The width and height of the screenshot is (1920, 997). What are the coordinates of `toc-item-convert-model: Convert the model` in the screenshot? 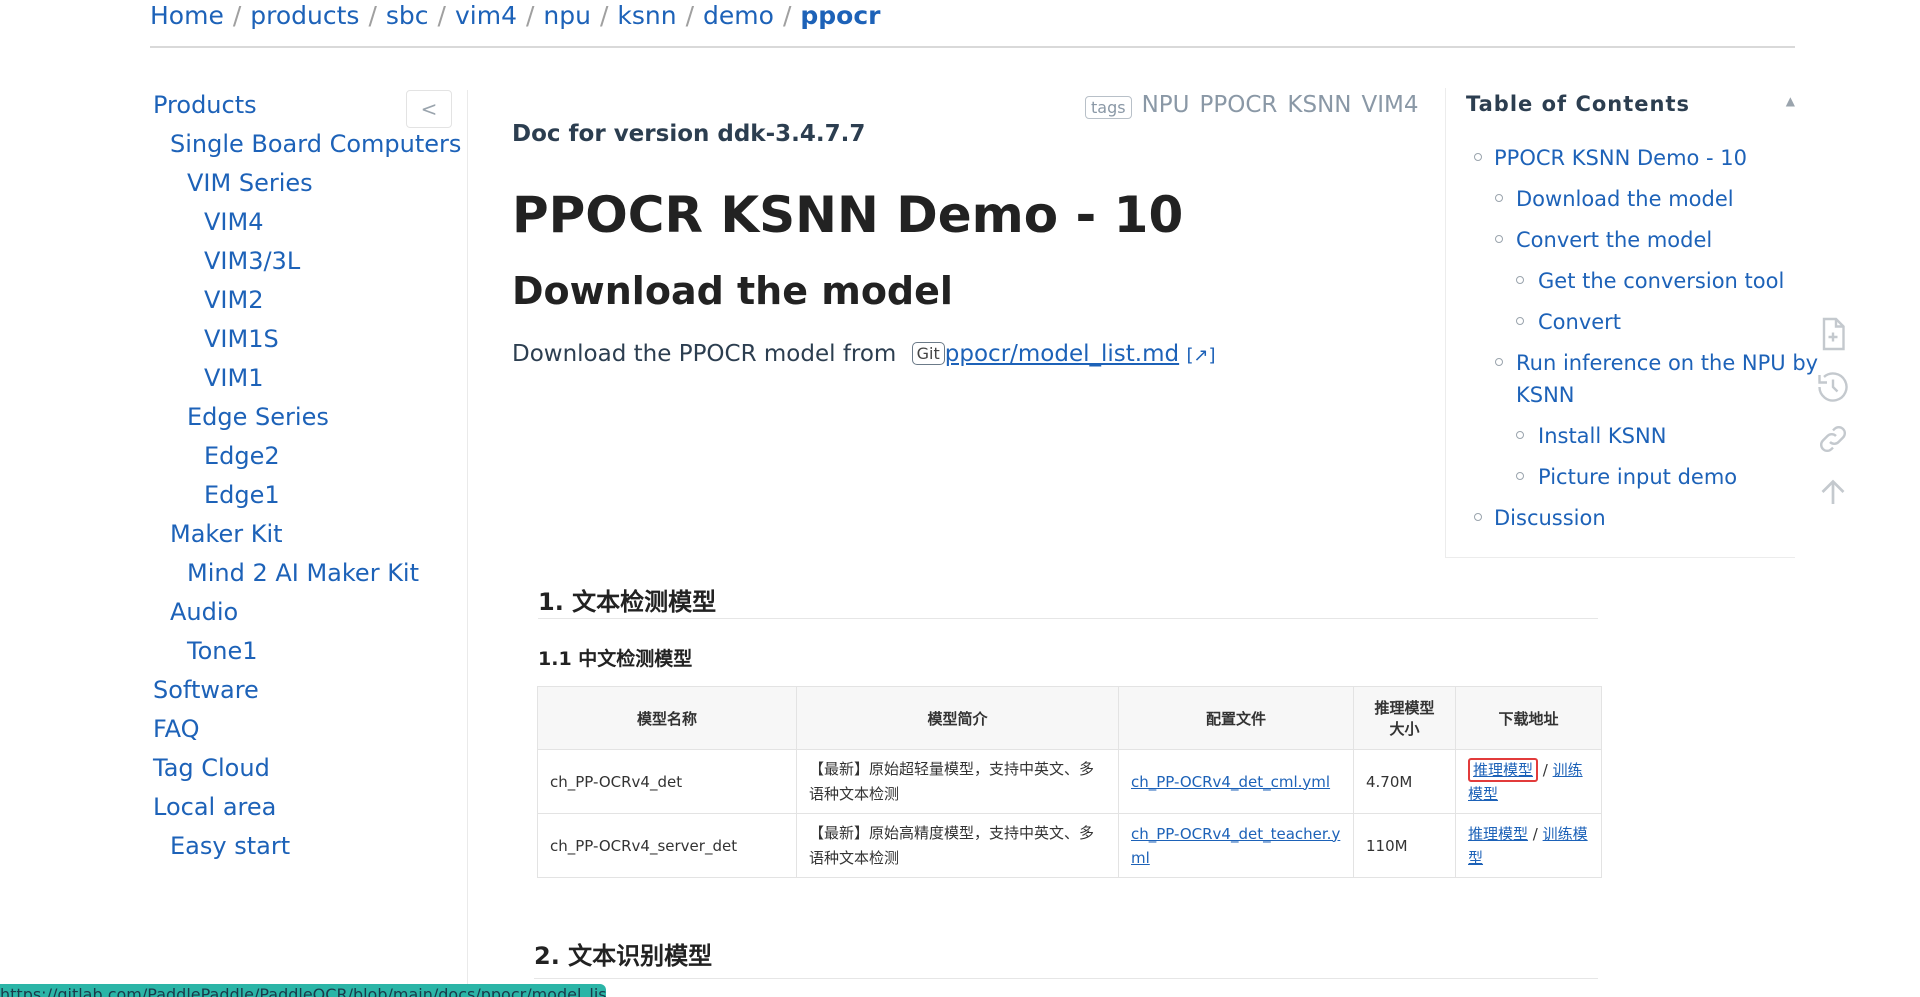 It's located at (1614, 240).